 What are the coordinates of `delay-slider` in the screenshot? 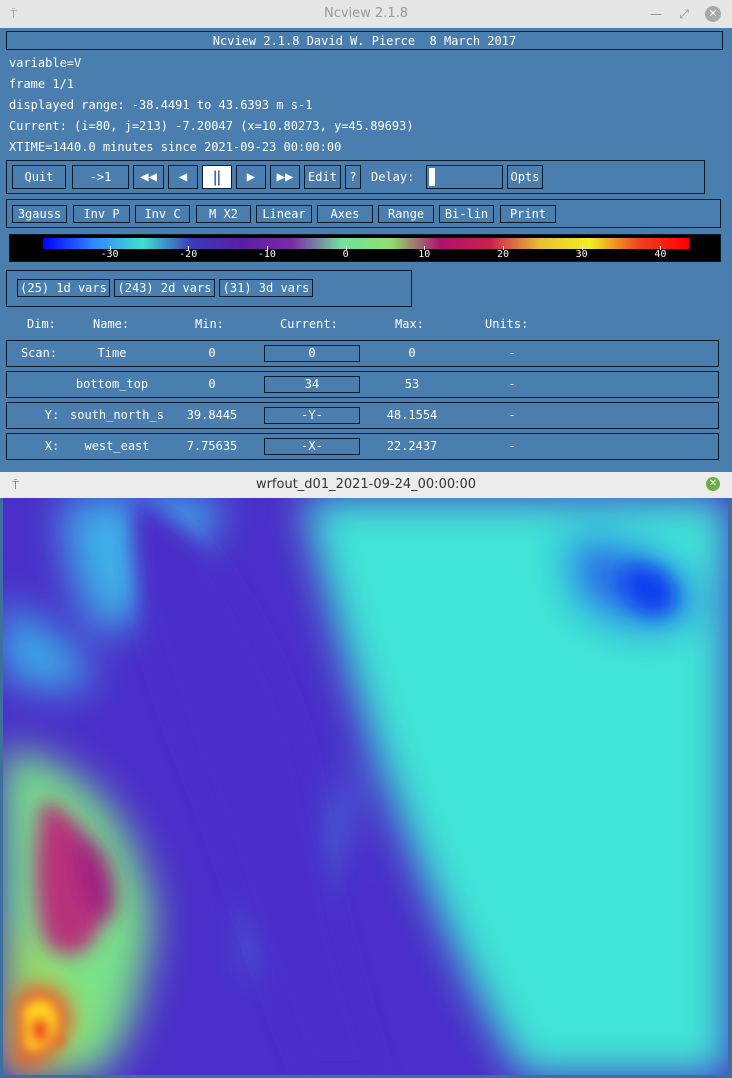 It's located at (464, 177).